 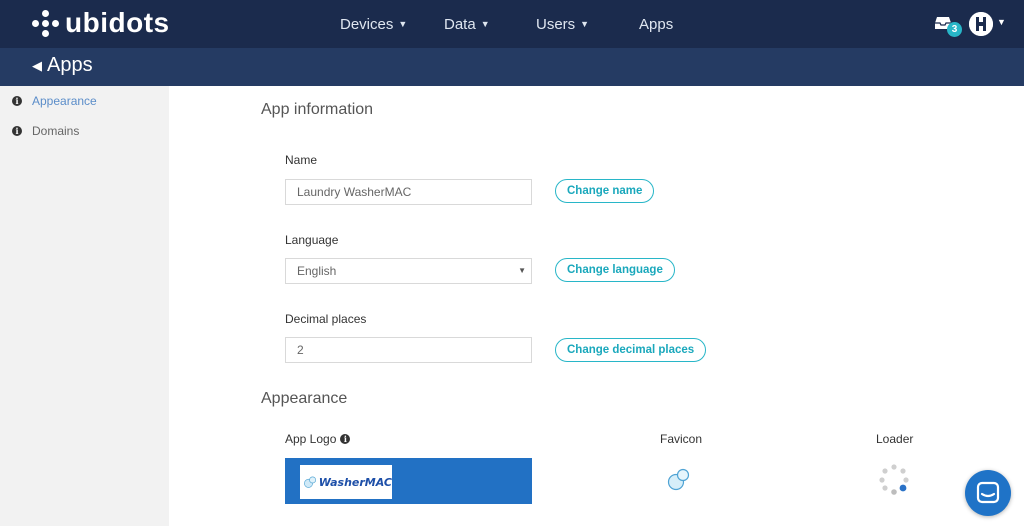 What do you see at coordinates (326, 319) in the screenshot?
I see `decimal-places-label: Decimal places` at bounding box center [326, 319].